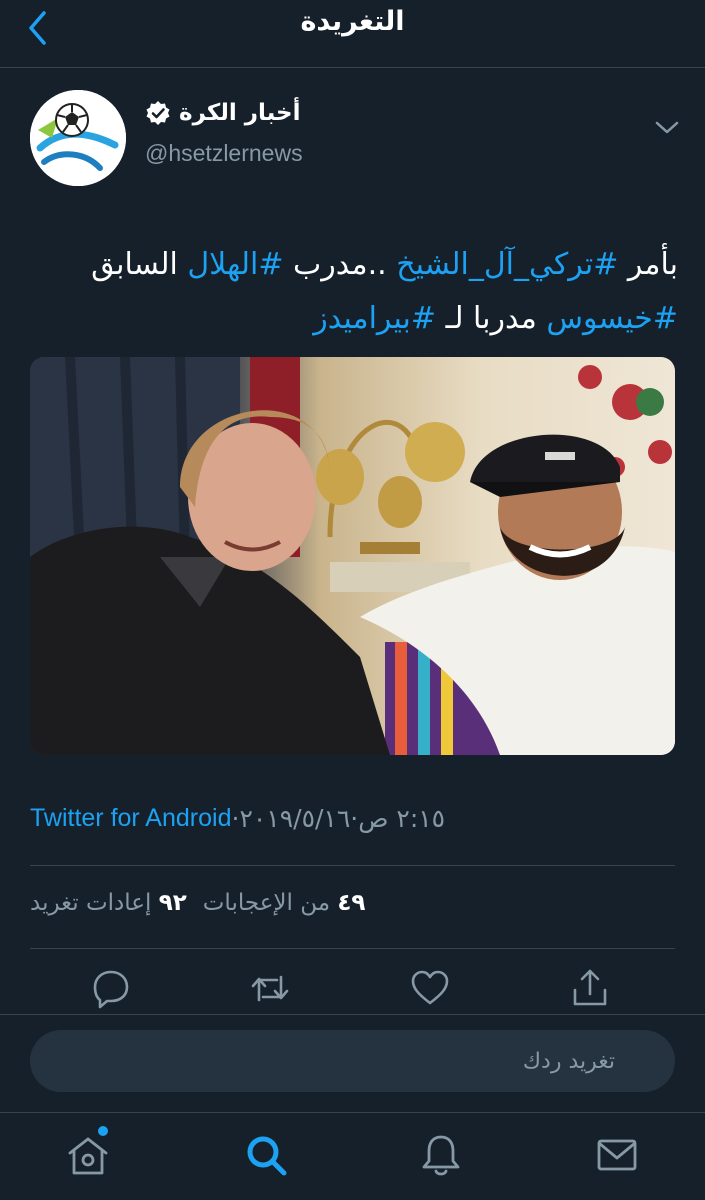 The image size is (705, 1200). I want to click on share-button, so click(590, 988).